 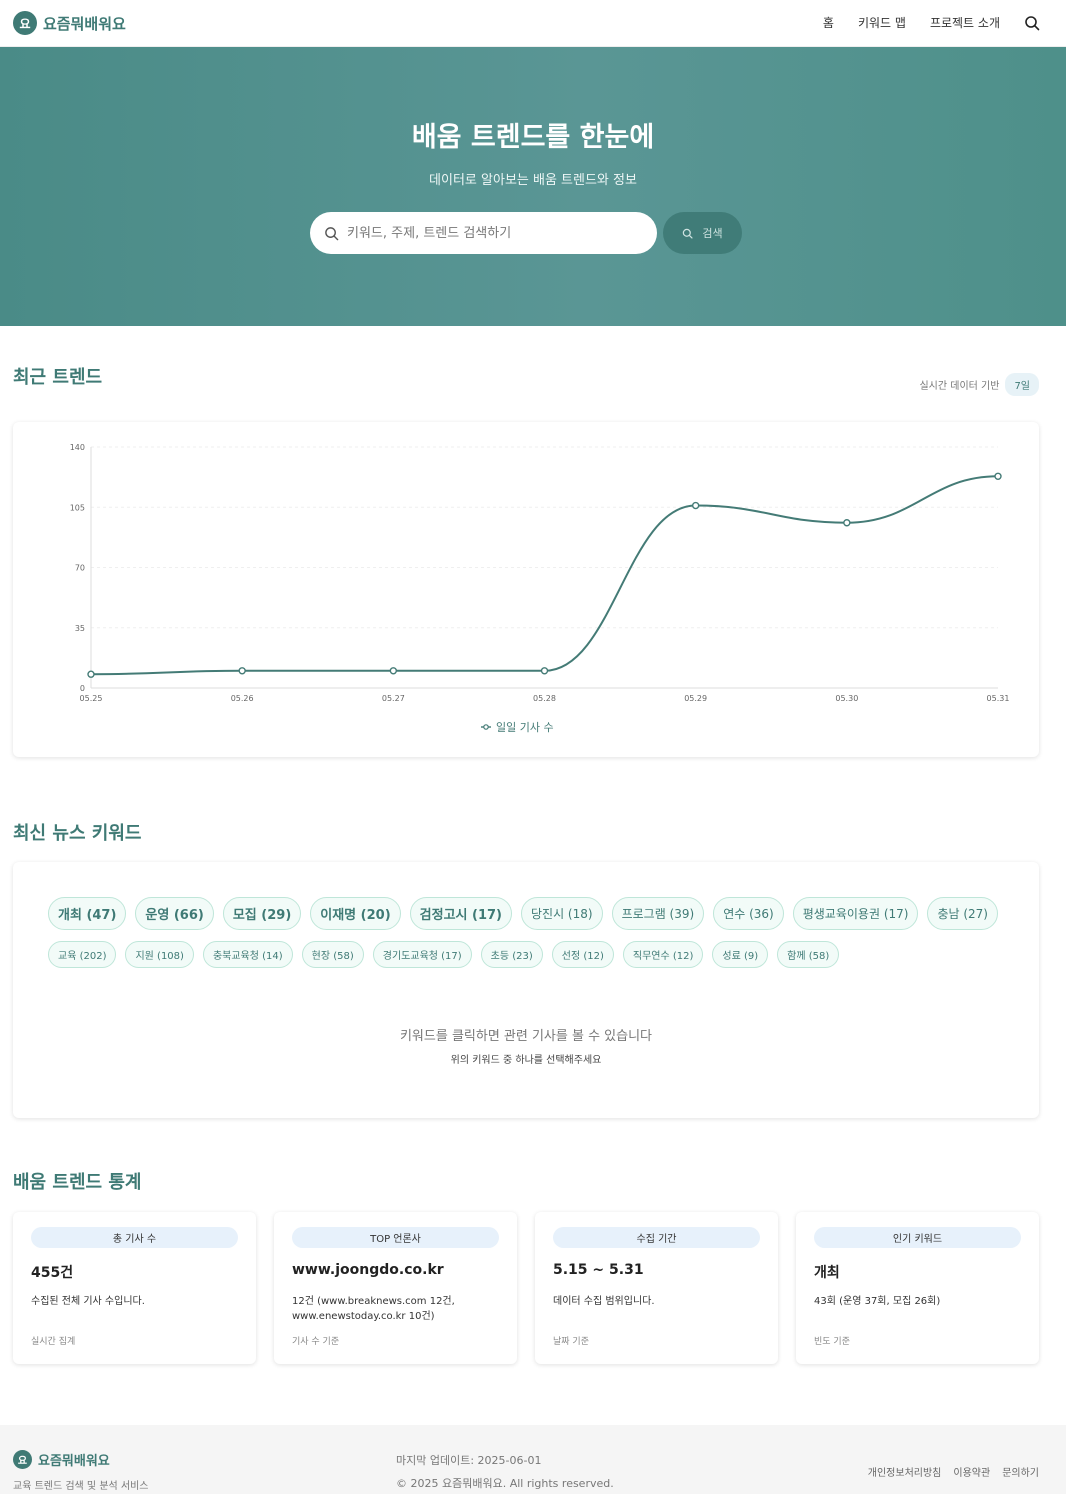 I want to click on x-tick-label: 05.26, so click(x=242, y=698).